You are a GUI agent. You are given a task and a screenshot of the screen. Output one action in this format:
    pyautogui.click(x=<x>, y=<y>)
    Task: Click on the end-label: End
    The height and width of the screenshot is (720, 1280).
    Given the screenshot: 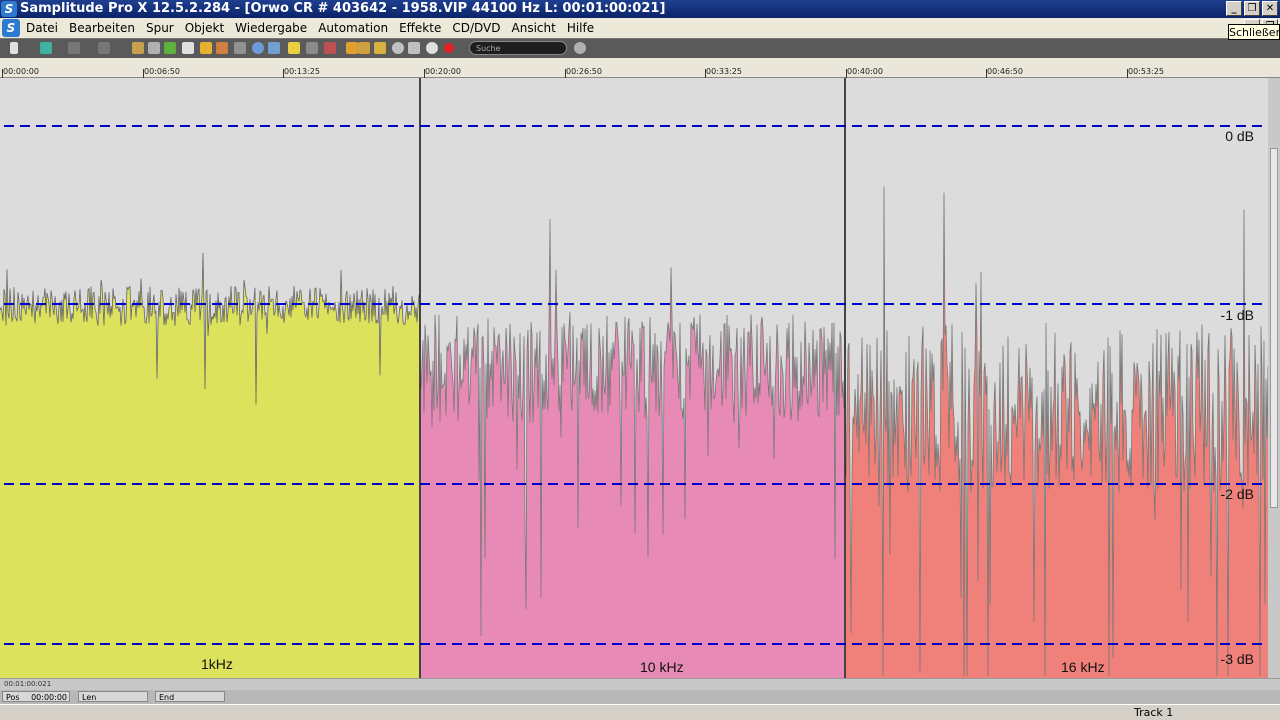 What is the action you would take?
    pyautogui.click(x=167, y=697)
    